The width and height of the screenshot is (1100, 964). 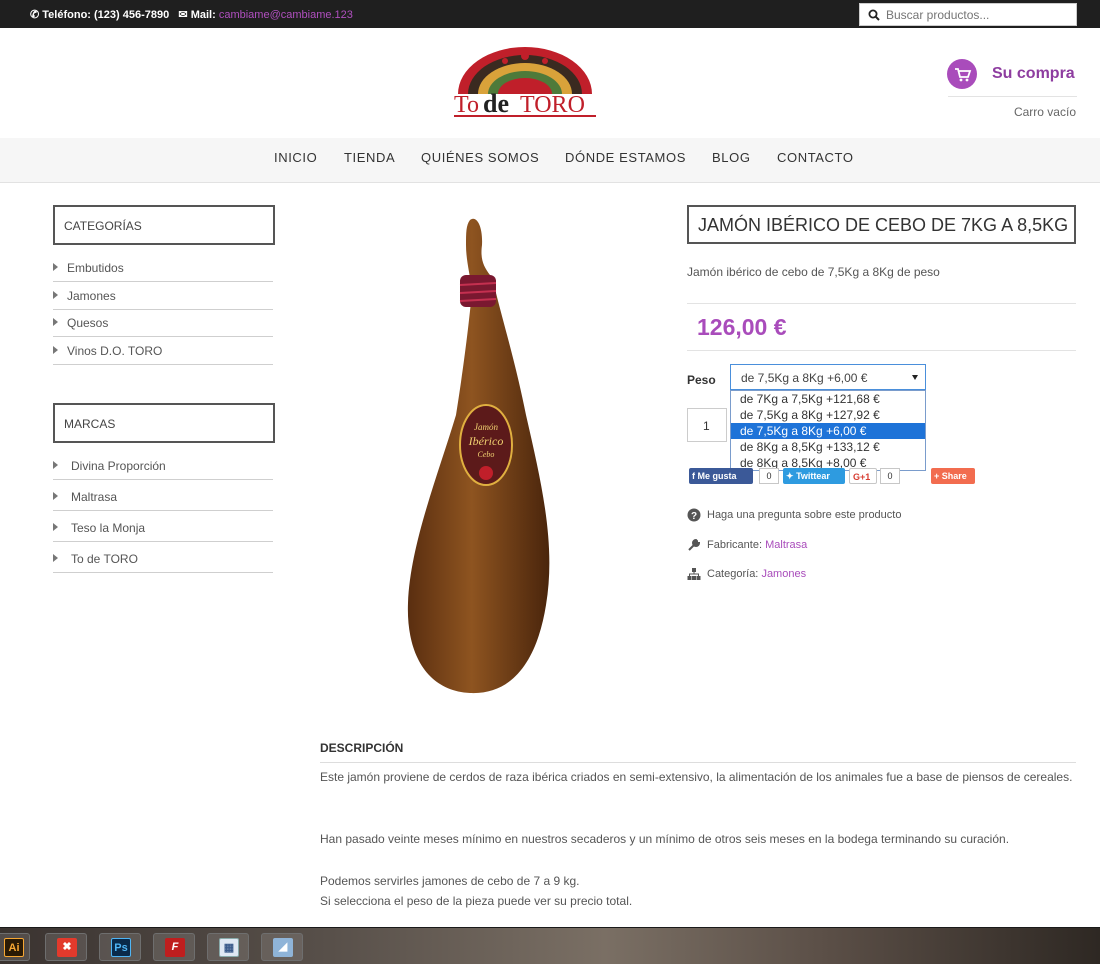 What do you see at coordinates (874, 15) in the screenshot?
I see `search-icon` at bounding box center [874, 15].